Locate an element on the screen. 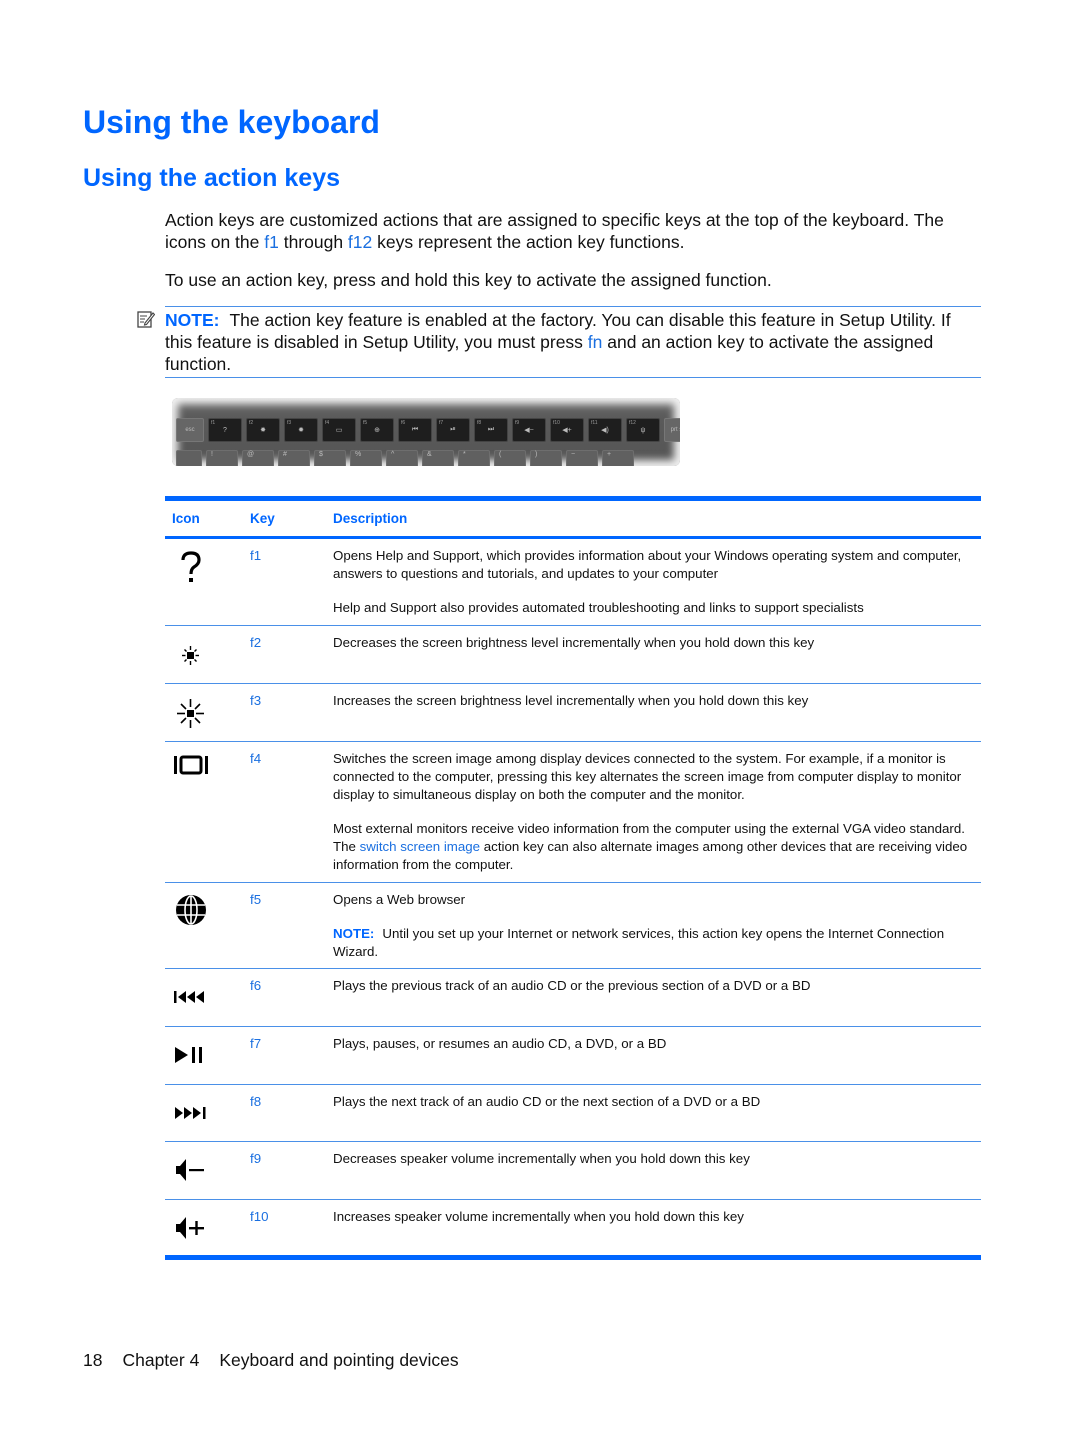 This screenshot has width=1080, height=1437. number-key: * is located at coordinates (474, 458).